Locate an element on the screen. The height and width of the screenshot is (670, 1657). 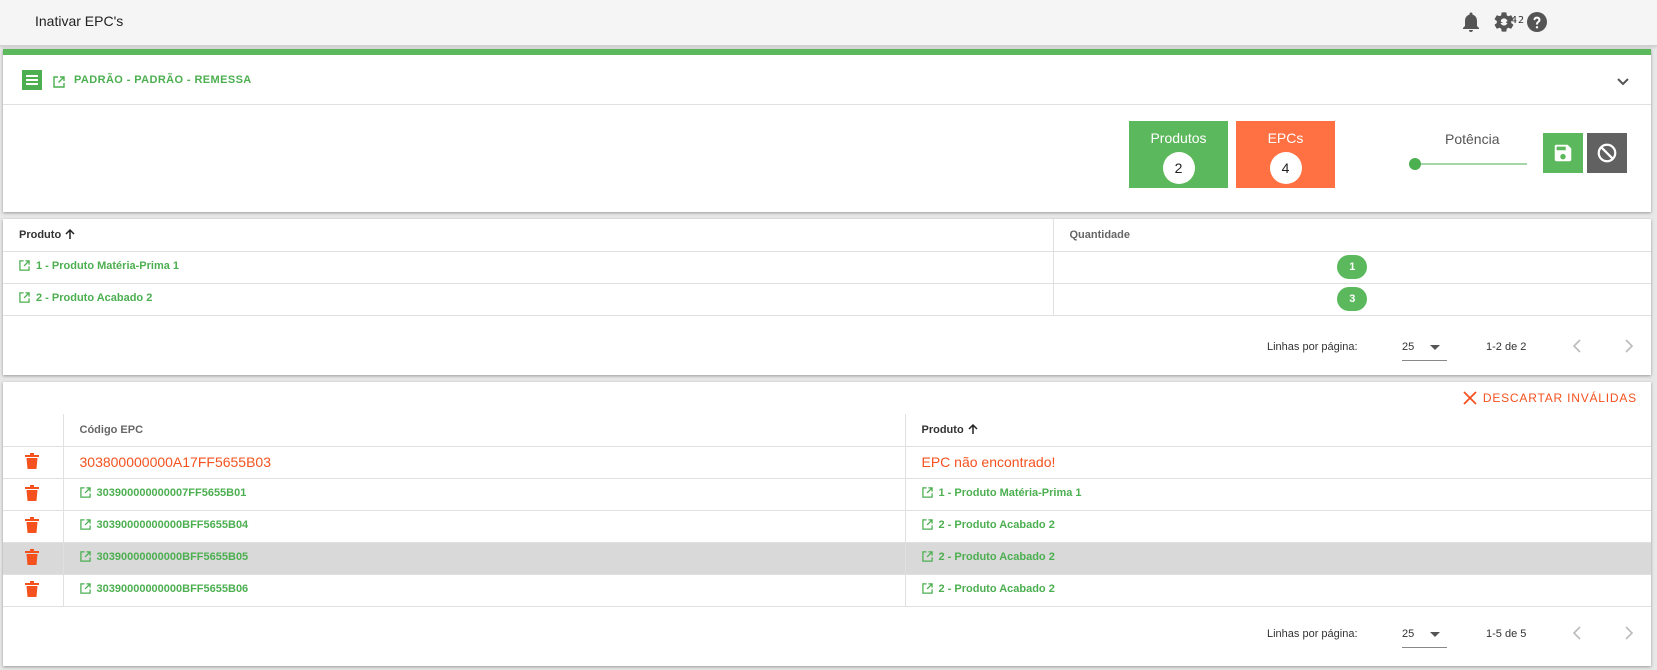
epc-code: 303800000000A17FF5655B03 is located at coordinates (175, 462).